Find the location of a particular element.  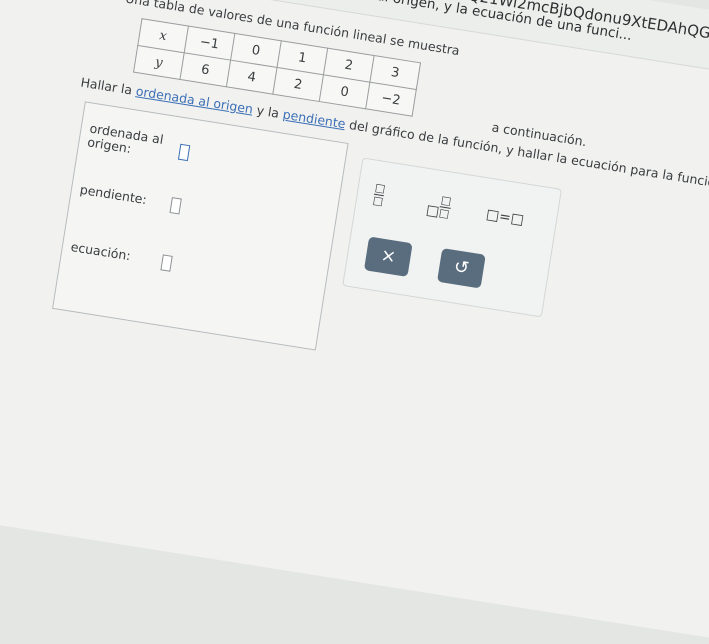

slope-link: pendiente is located at coordinates (314, 119).